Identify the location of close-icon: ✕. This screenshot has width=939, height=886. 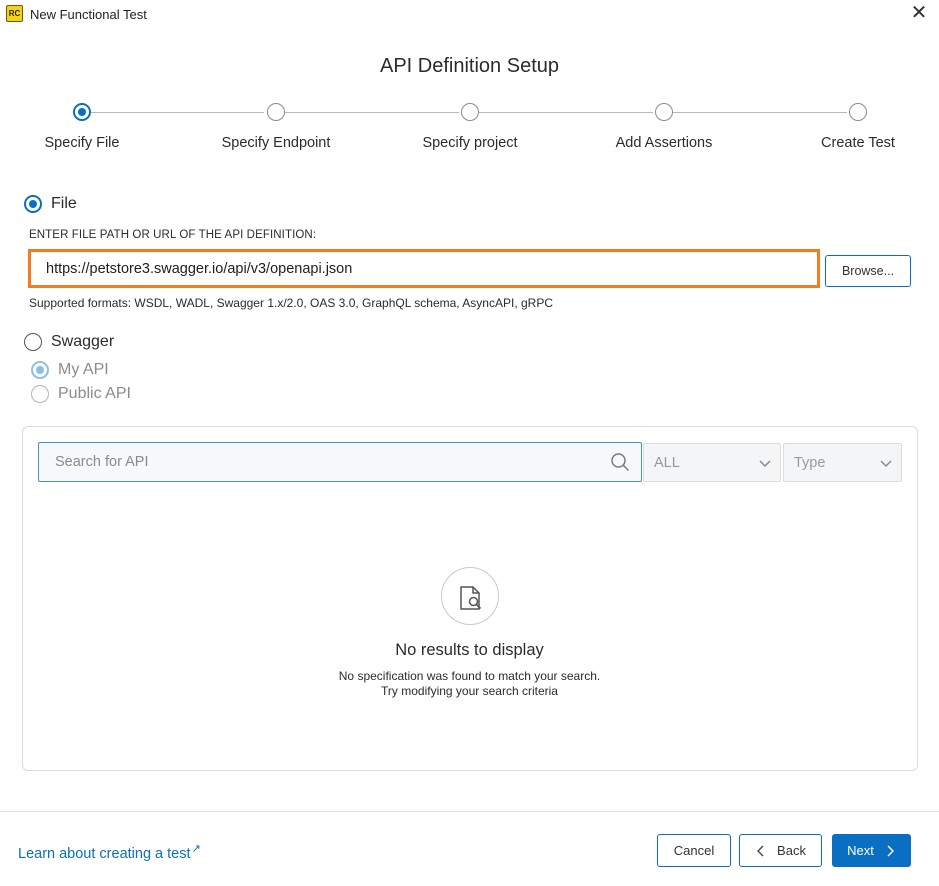
(919, 13).